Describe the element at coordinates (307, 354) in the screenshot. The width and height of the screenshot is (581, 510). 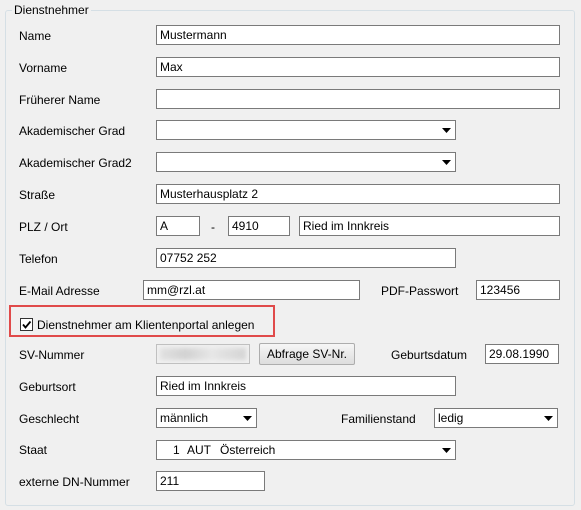
I see `abfrage-sv-button: Abfrage SV-Nr.` at that location.